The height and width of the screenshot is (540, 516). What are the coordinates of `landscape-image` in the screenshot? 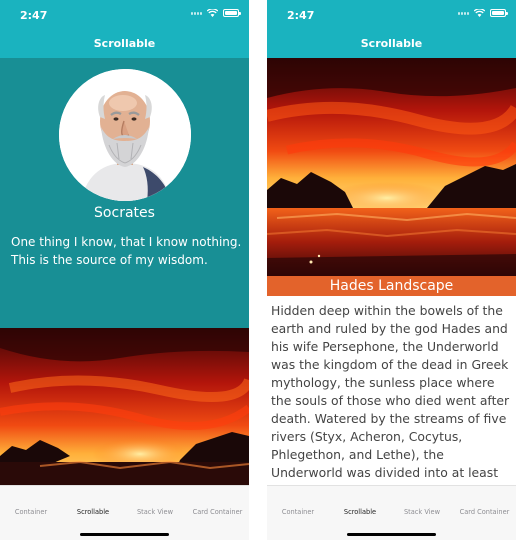 It's located at (124, 406).